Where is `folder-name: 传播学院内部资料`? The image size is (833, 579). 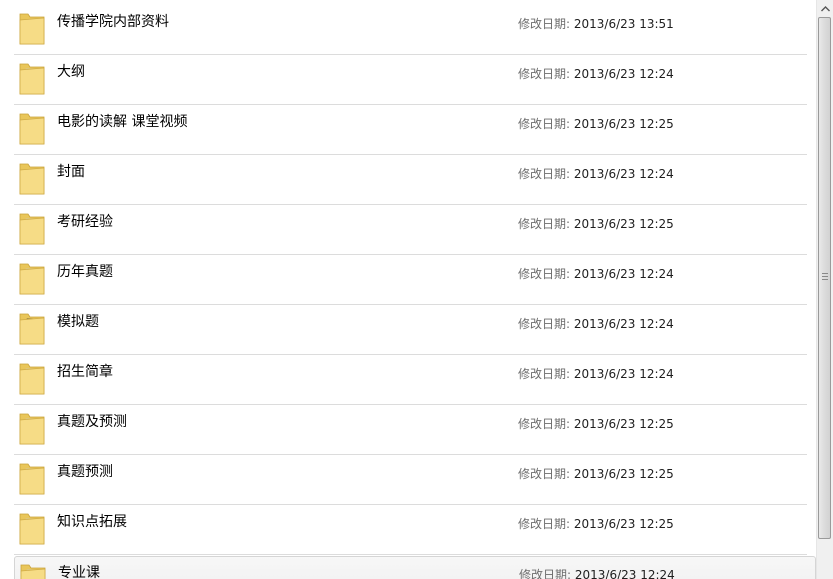 folder-name: 传播学院内部资料 is located at coordinates (113, 22).